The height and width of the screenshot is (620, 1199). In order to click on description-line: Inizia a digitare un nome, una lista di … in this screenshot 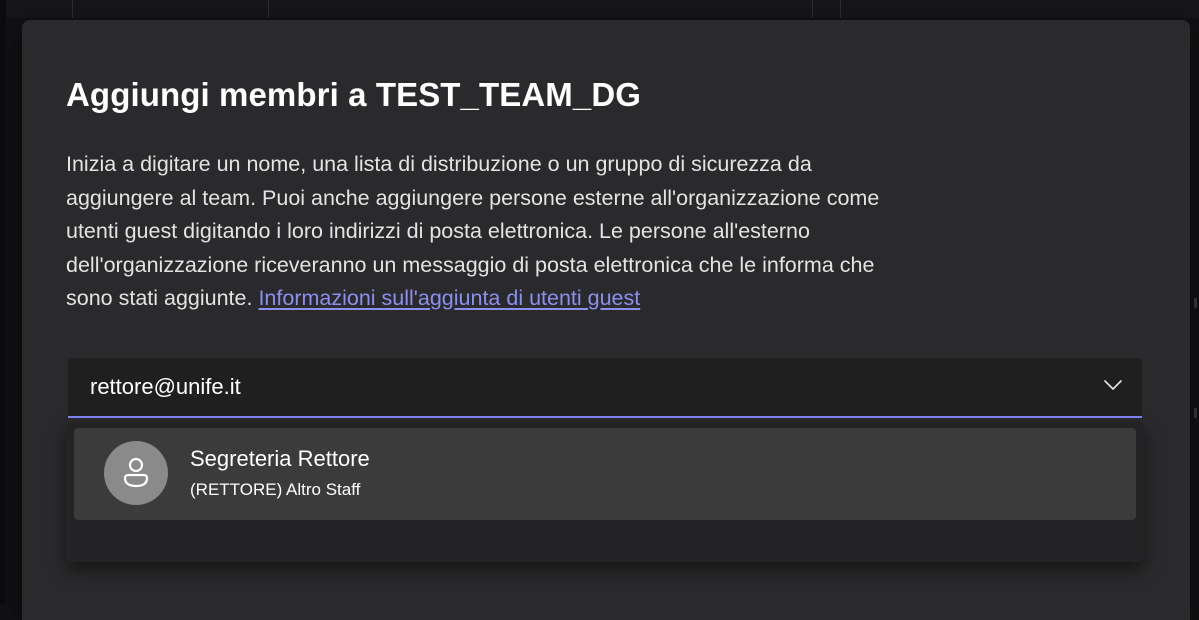, I will do `click(439, 164)`.